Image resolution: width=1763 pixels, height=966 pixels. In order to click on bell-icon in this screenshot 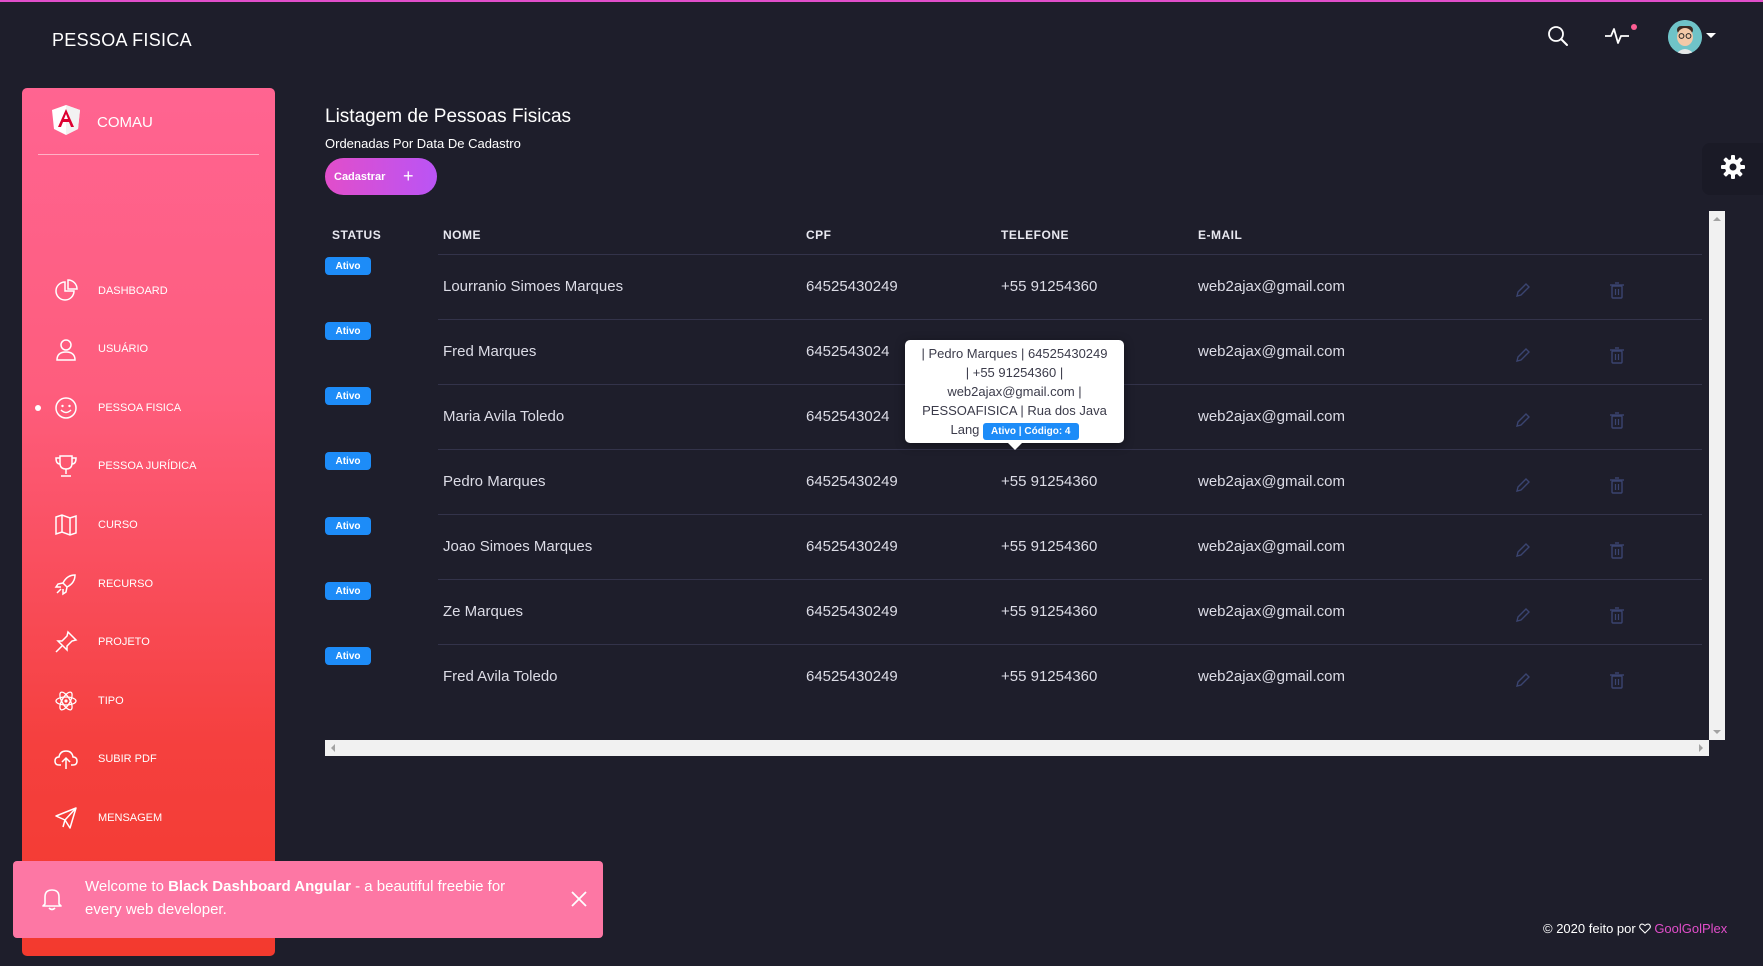, I will do `click(52, 899)`.